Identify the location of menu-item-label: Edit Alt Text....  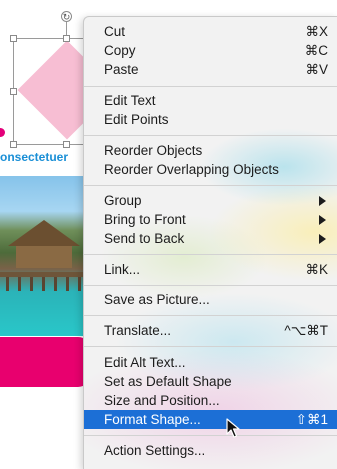
(145, 362).